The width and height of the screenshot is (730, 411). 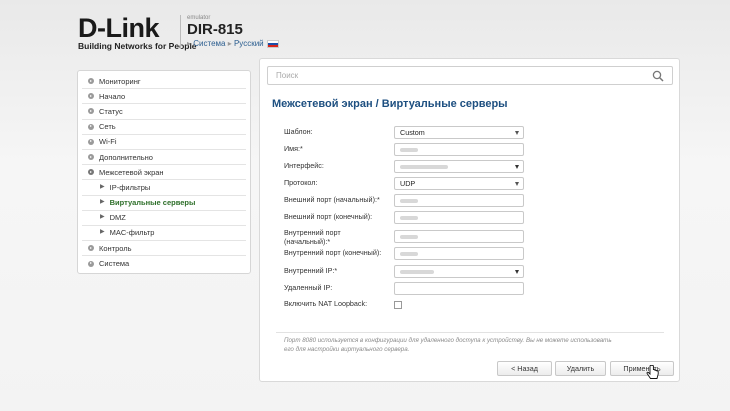 I want to click on name-label: Имя:*, so click(x=293, y=148).